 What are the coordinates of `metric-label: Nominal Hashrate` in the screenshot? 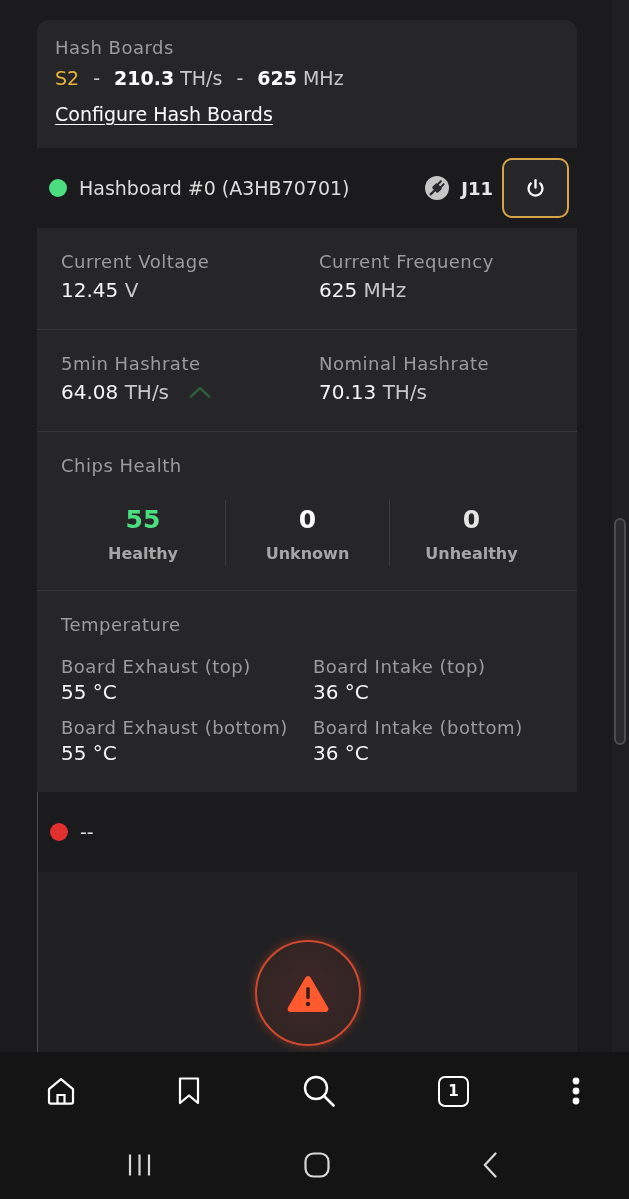 It's located at (405, 364).